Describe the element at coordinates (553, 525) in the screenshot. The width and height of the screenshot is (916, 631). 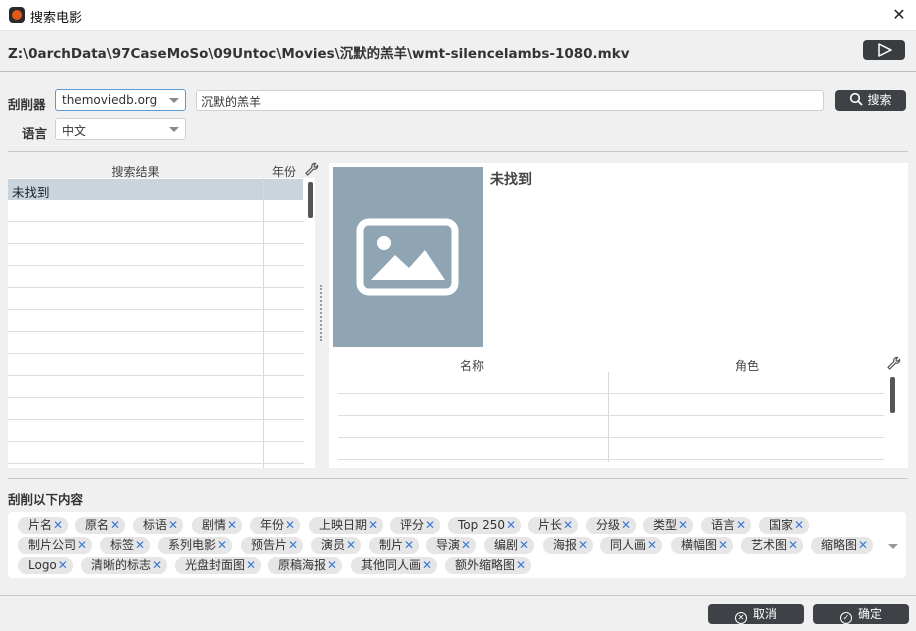
I see `tag-item: 片长✕` at that location.